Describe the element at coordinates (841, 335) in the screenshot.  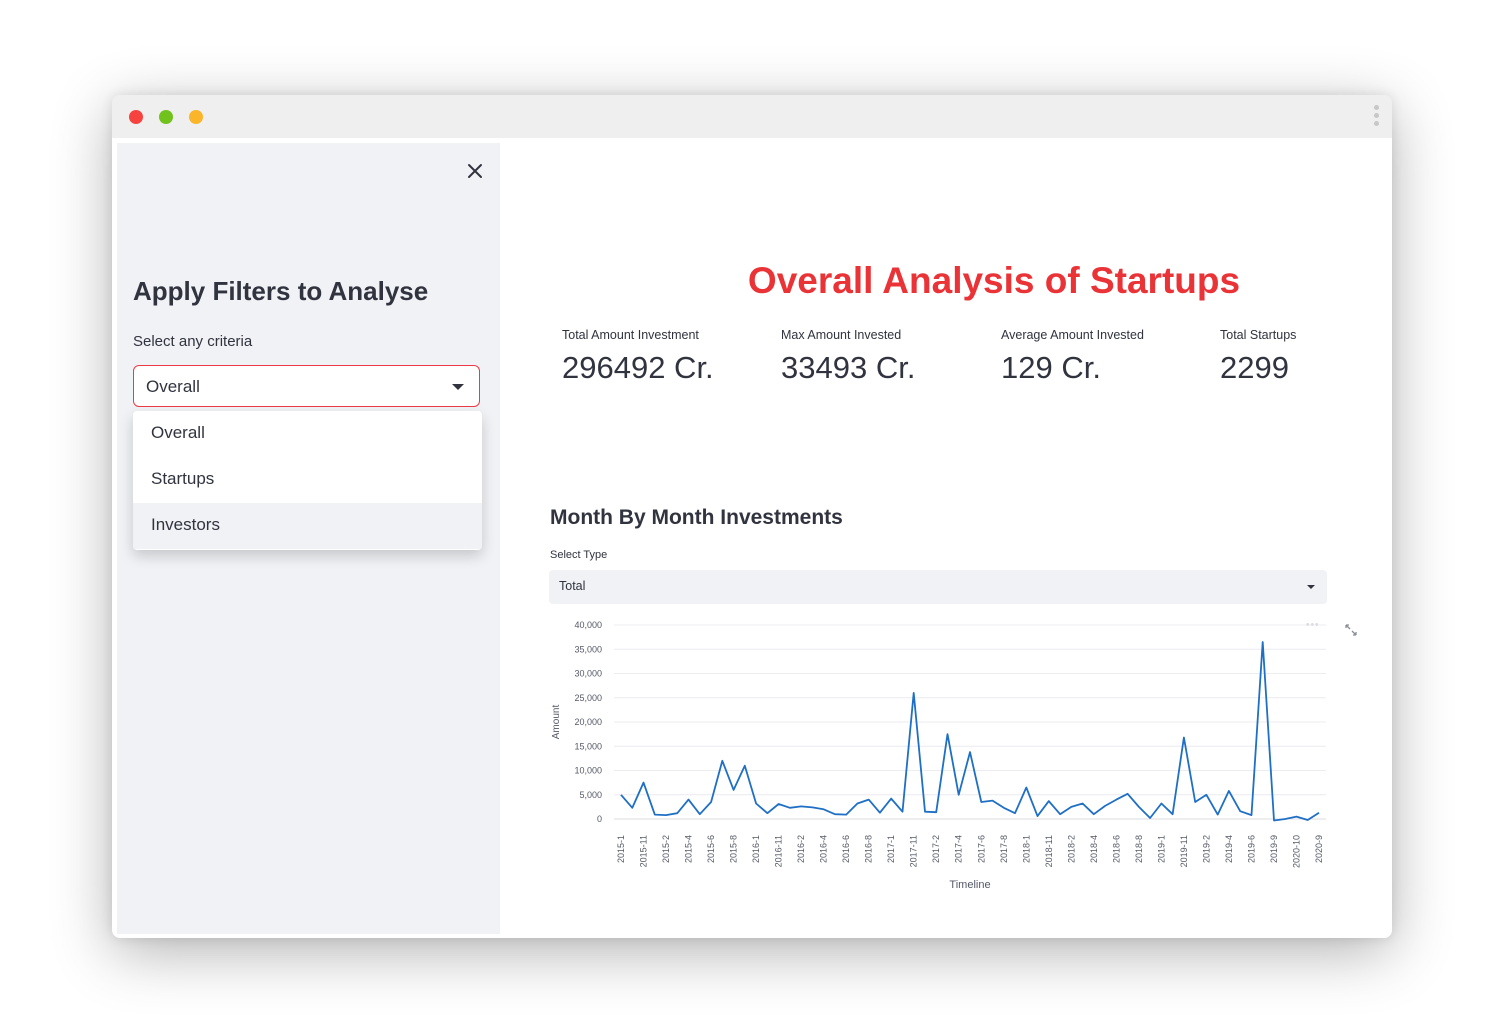
I see `metric-label: Max Amount Invested` at that location.